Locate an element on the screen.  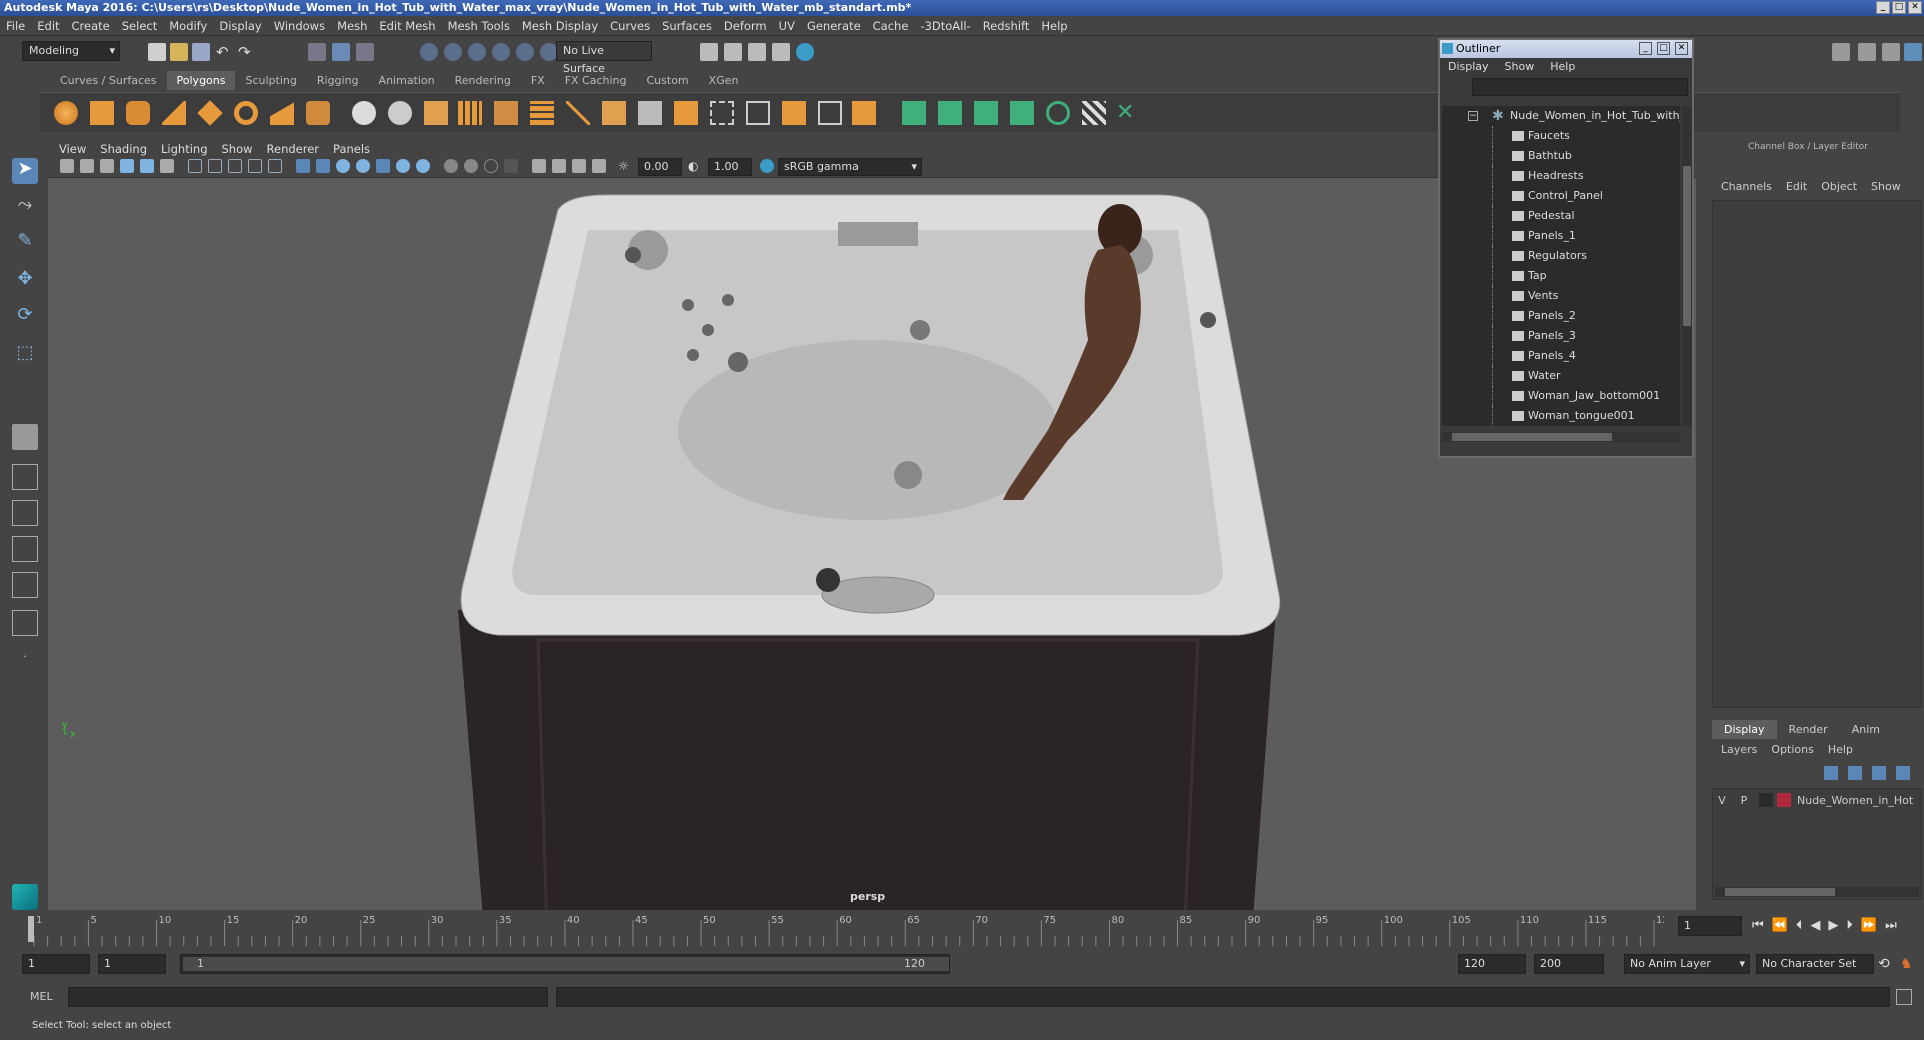
isolate-icon is located at coordinates (511, 166).